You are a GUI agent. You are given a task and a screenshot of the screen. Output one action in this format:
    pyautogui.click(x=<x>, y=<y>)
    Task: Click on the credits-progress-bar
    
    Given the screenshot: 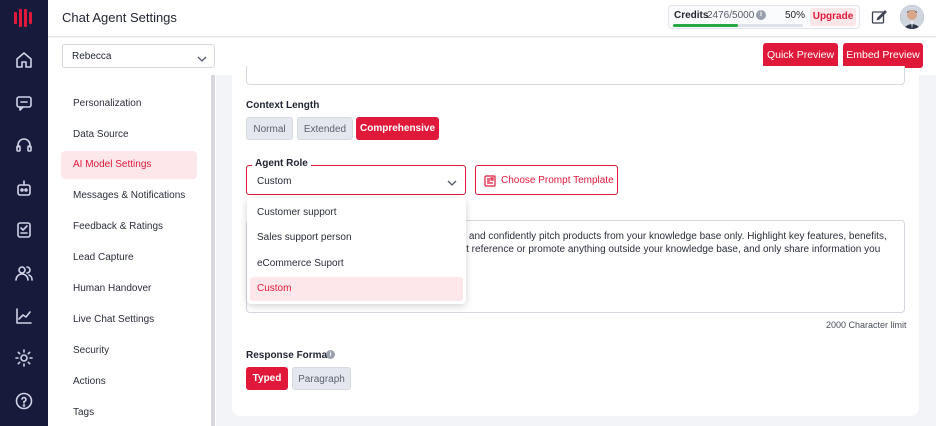 What is the action you would take?
    pyautogui.click(x=738, y=25)
    